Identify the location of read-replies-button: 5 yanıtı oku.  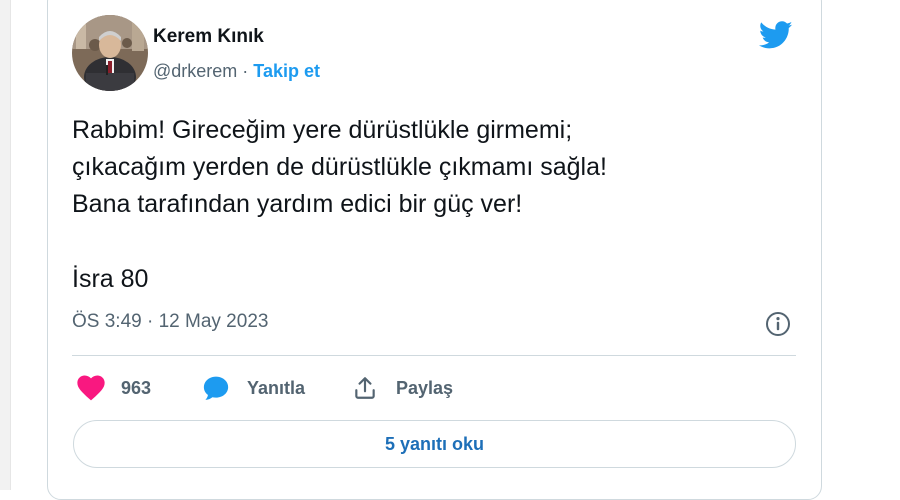
(434, 444).